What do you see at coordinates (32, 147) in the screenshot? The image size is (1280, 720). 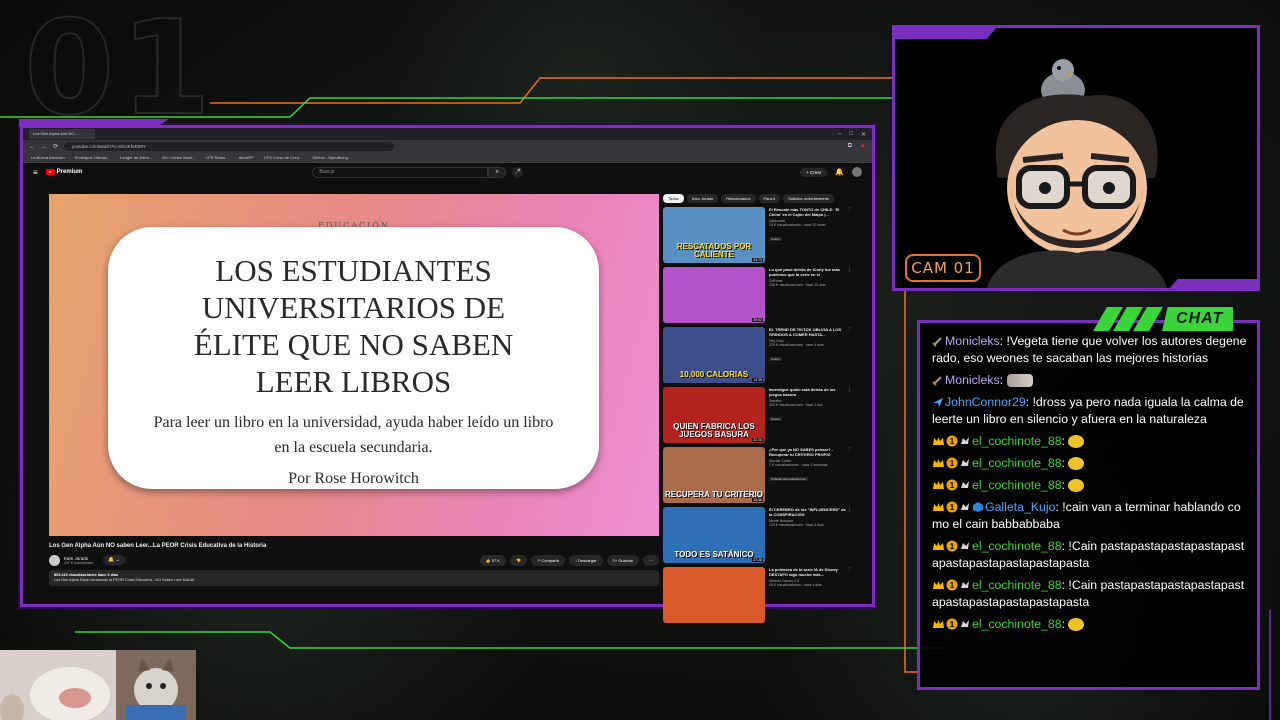 I see `back-icon: ←` at bounding box center [32, 147].